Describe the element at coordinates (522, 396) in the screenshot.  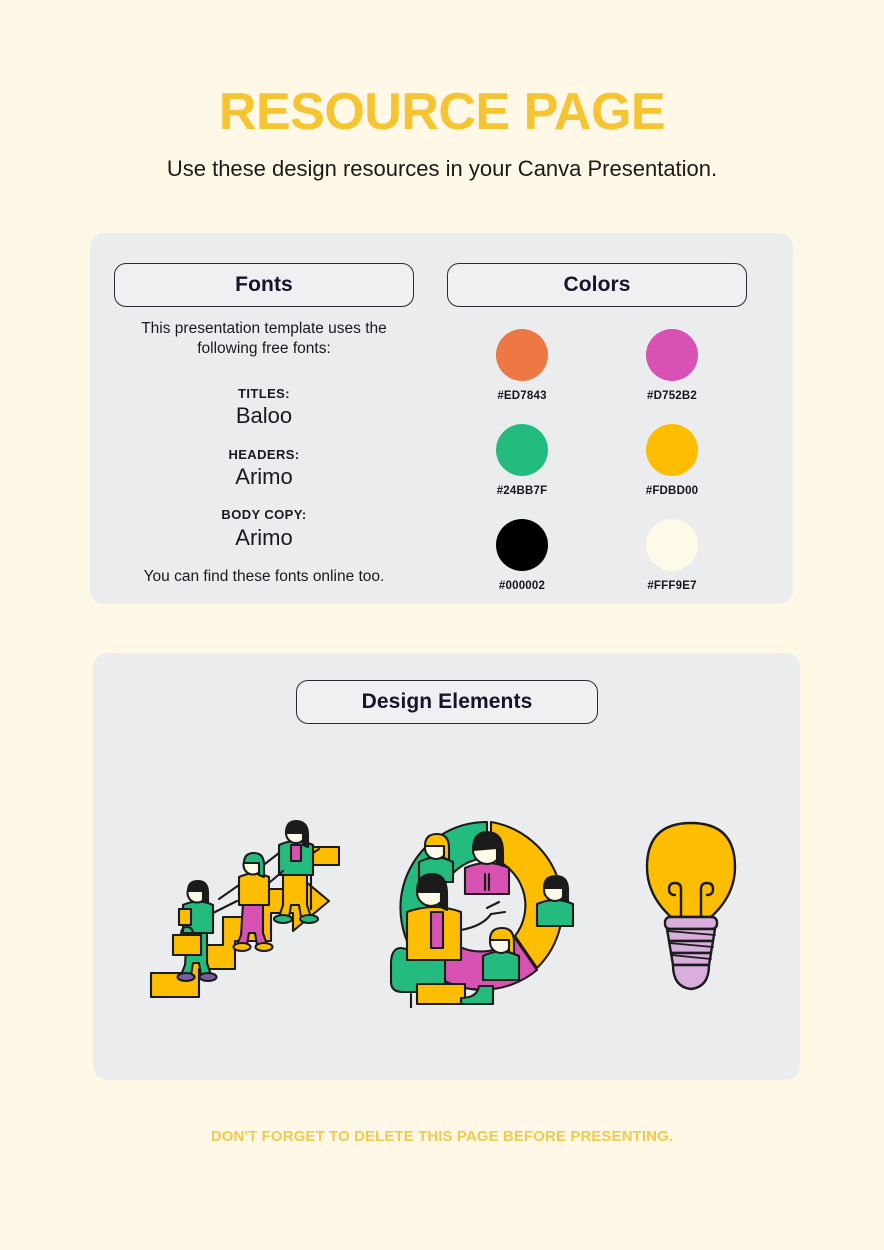
I see `color-swatch-hex: #ED7843` at that location.